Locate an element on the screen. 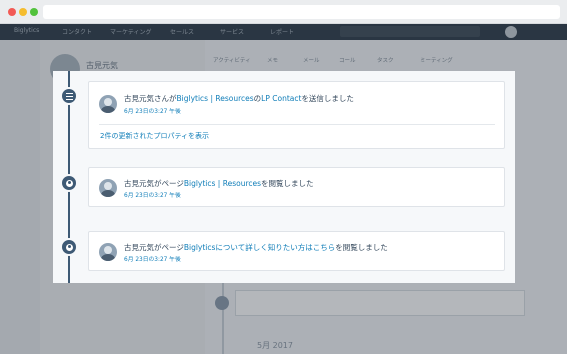  form-link: LP Contact is located at coordinates (281, 98).